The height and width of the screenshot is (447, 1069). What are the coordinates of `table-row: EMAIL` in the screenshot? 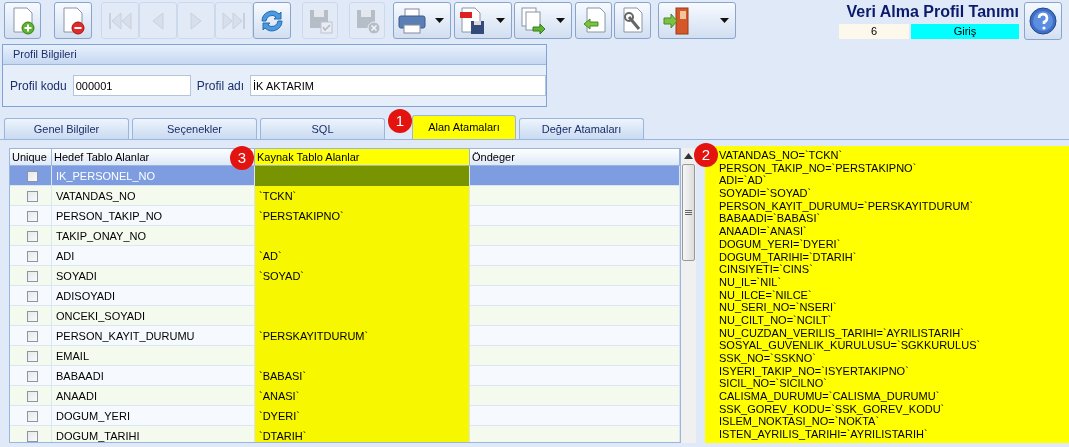 It's located at (345, 356).